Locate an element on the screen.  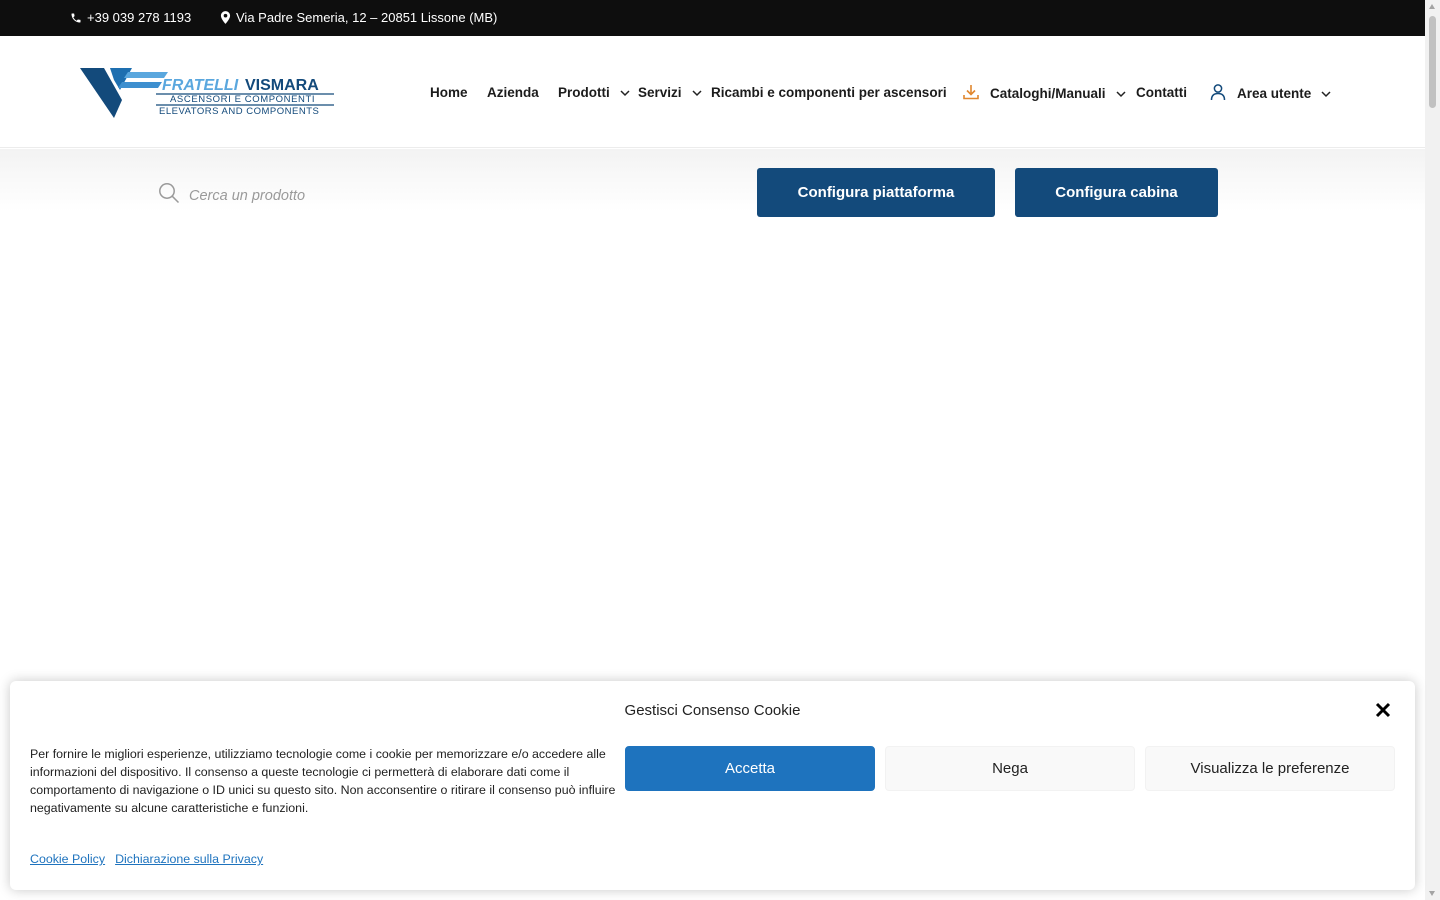
scrollbar-thumb is located at coordinates (1432, 62).